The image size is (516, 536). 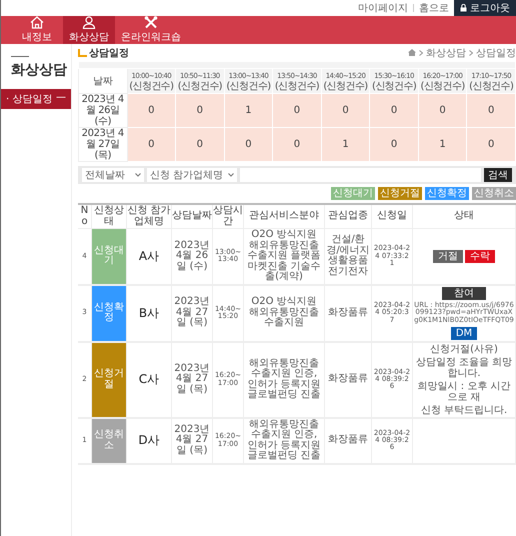 I want to click on table-cell: C사, so click(x=149, y=380).